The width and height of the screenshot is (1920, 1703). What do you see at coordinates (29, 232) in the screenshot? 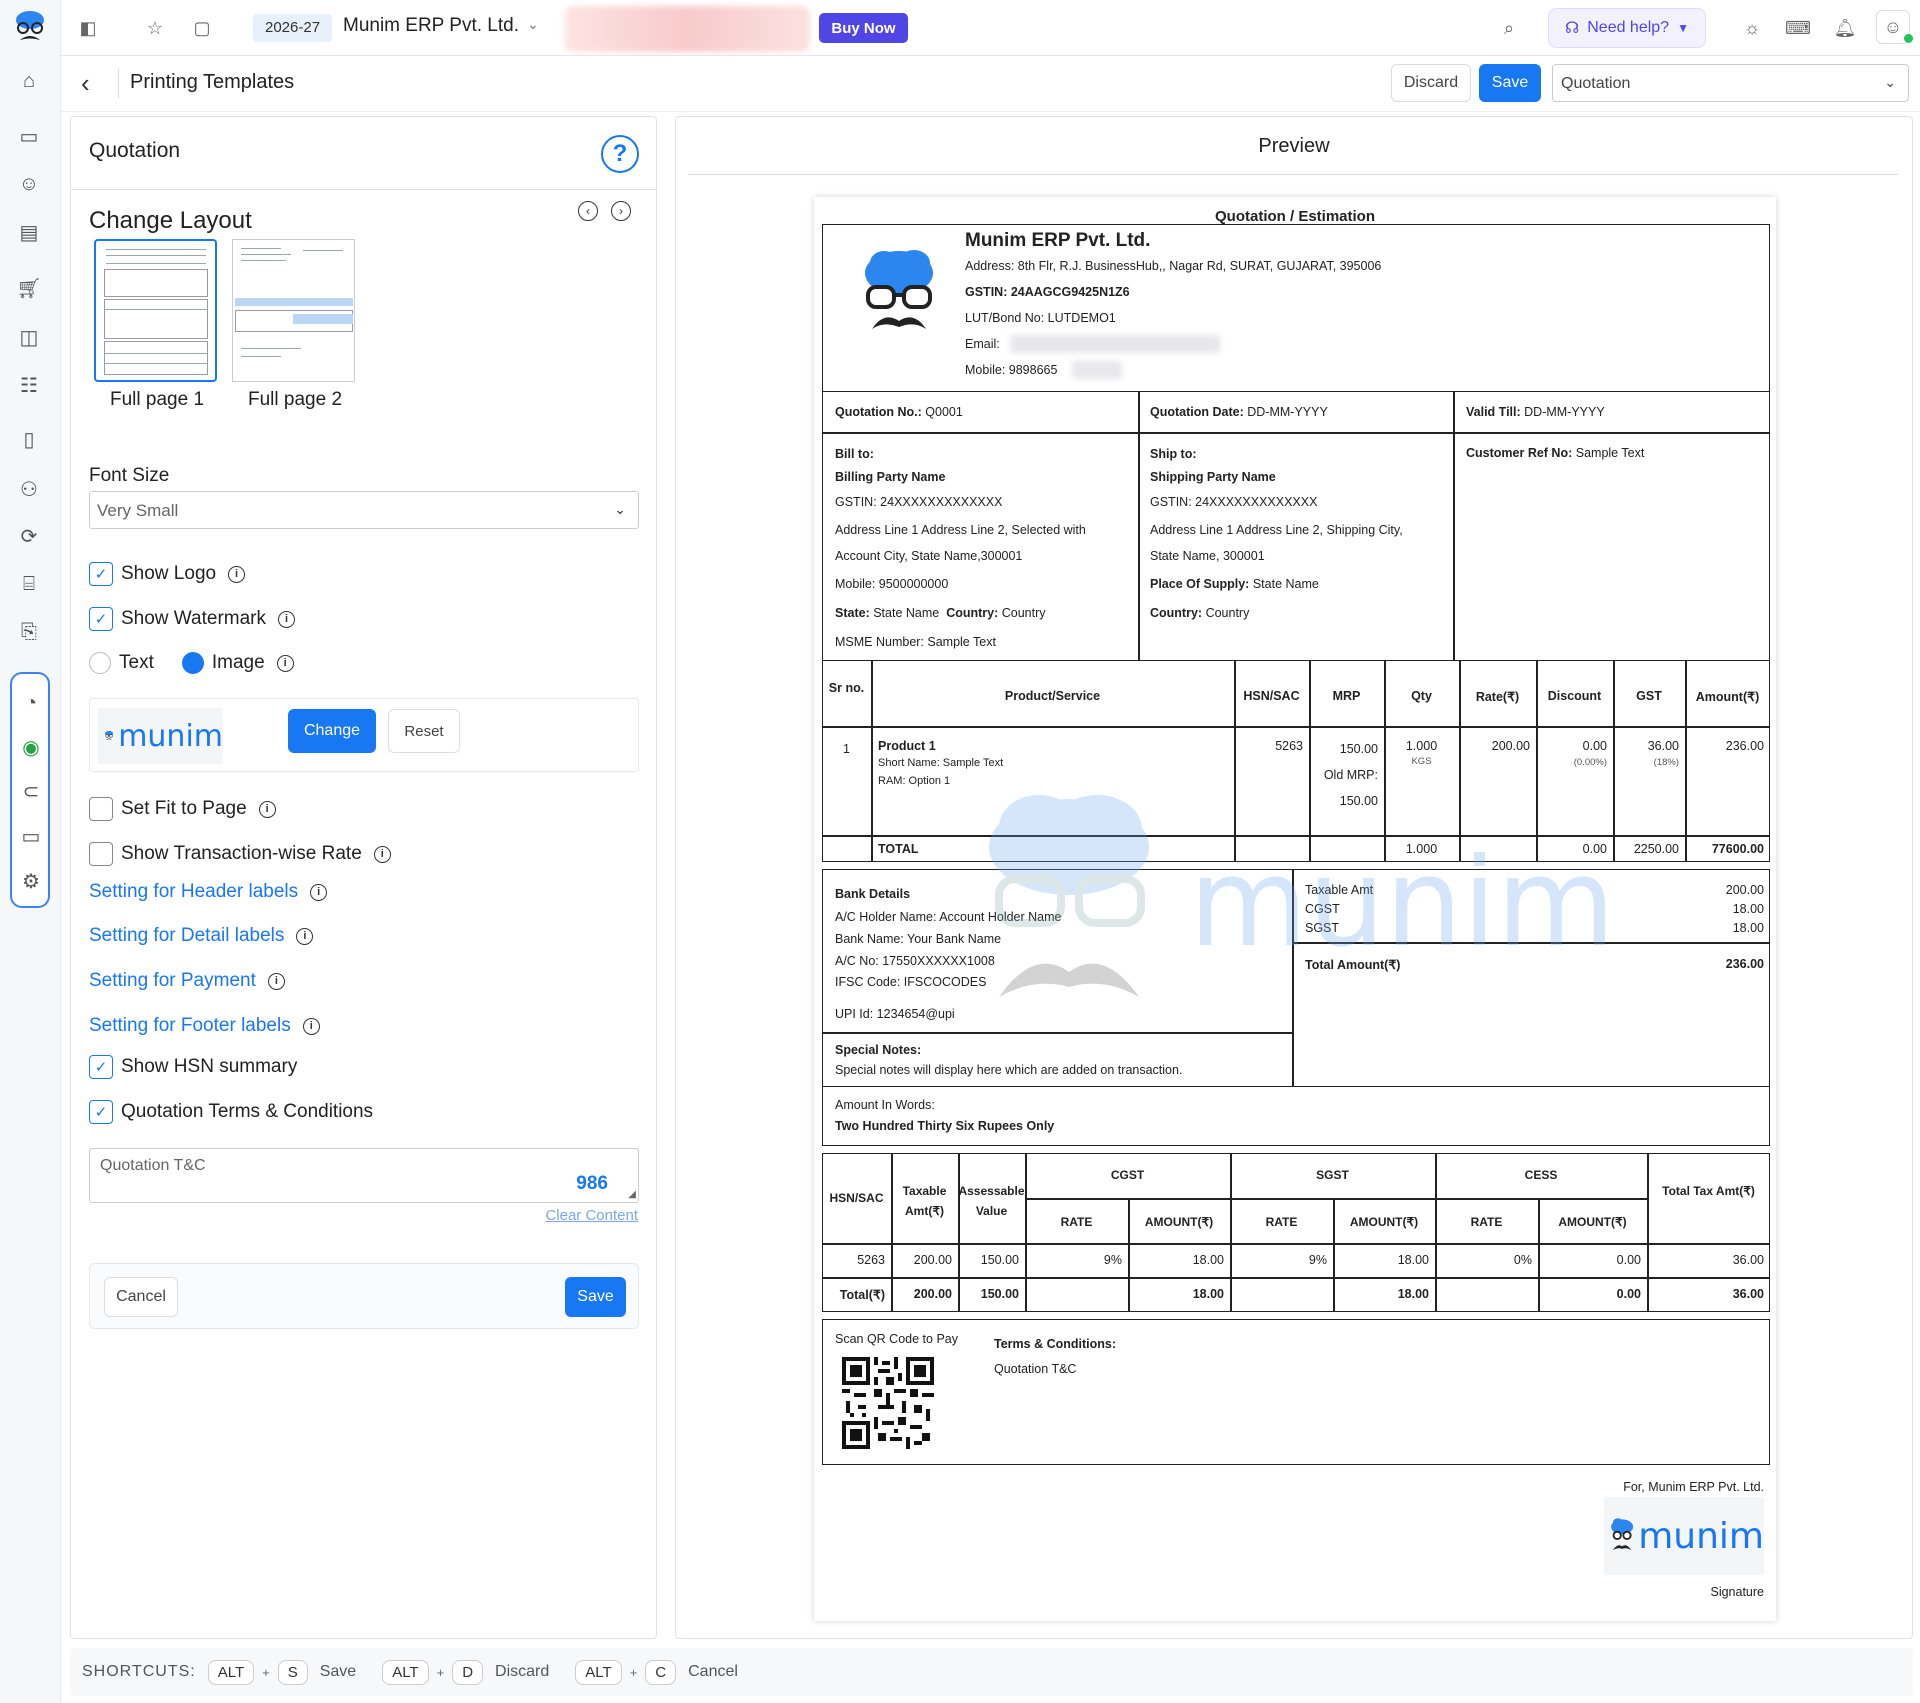
I see `inventory-icon: ▤` at bounding box center [29, 232].